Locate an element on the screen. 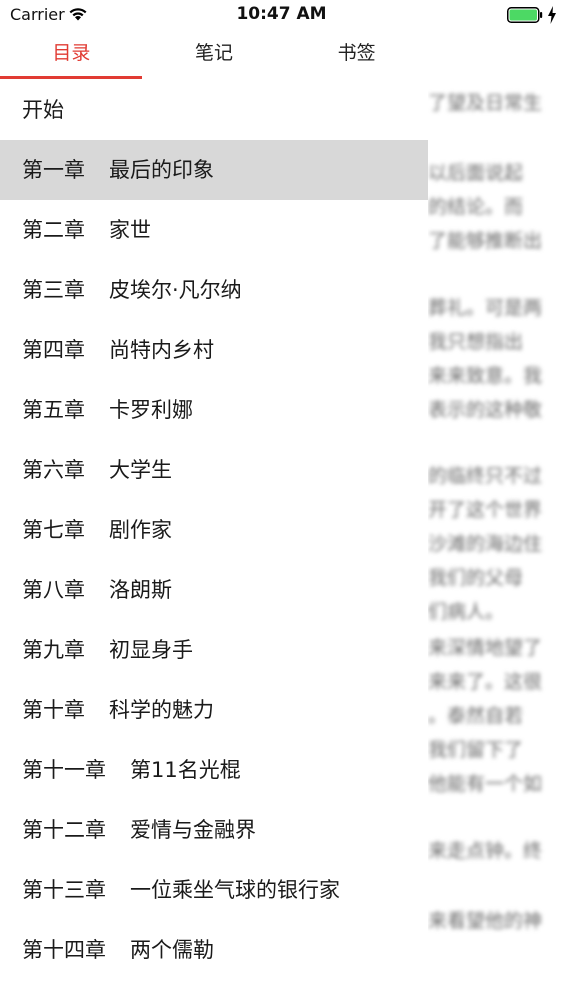  toc-chapter-item: 第四章 尚特内乡村 is located at coordinates (214, 350).